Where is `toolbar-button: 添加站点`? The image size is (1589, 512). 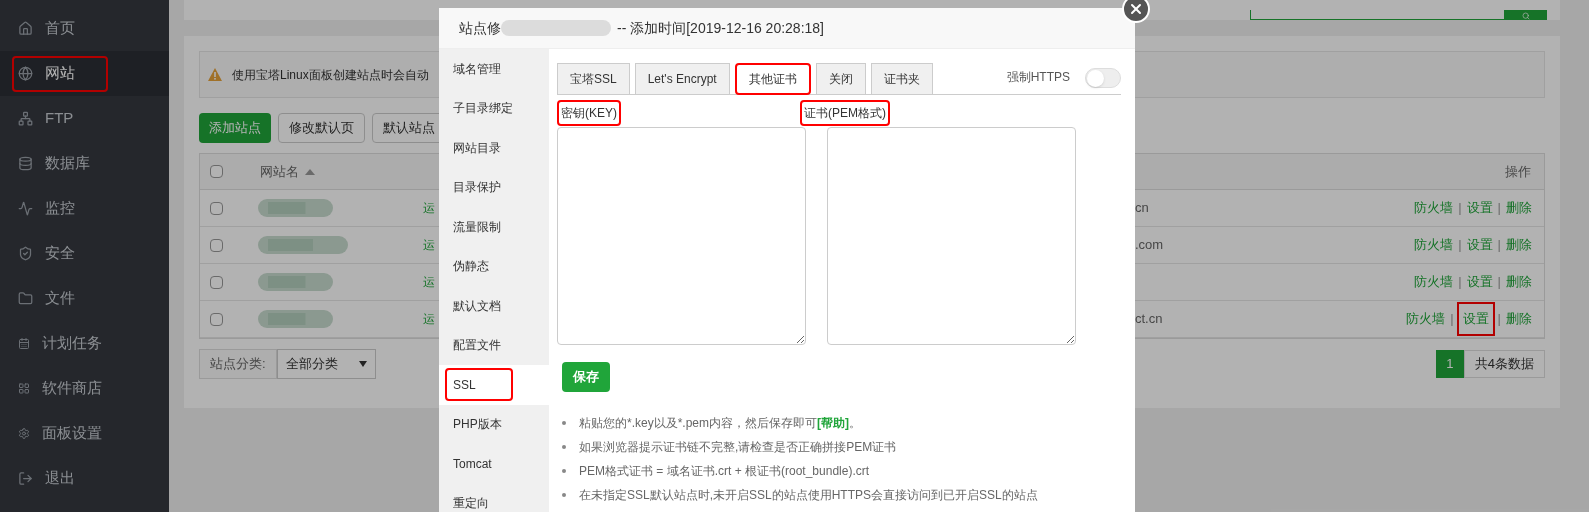
toolbar-button: 添加站点 is located at coordinates (235, 128).